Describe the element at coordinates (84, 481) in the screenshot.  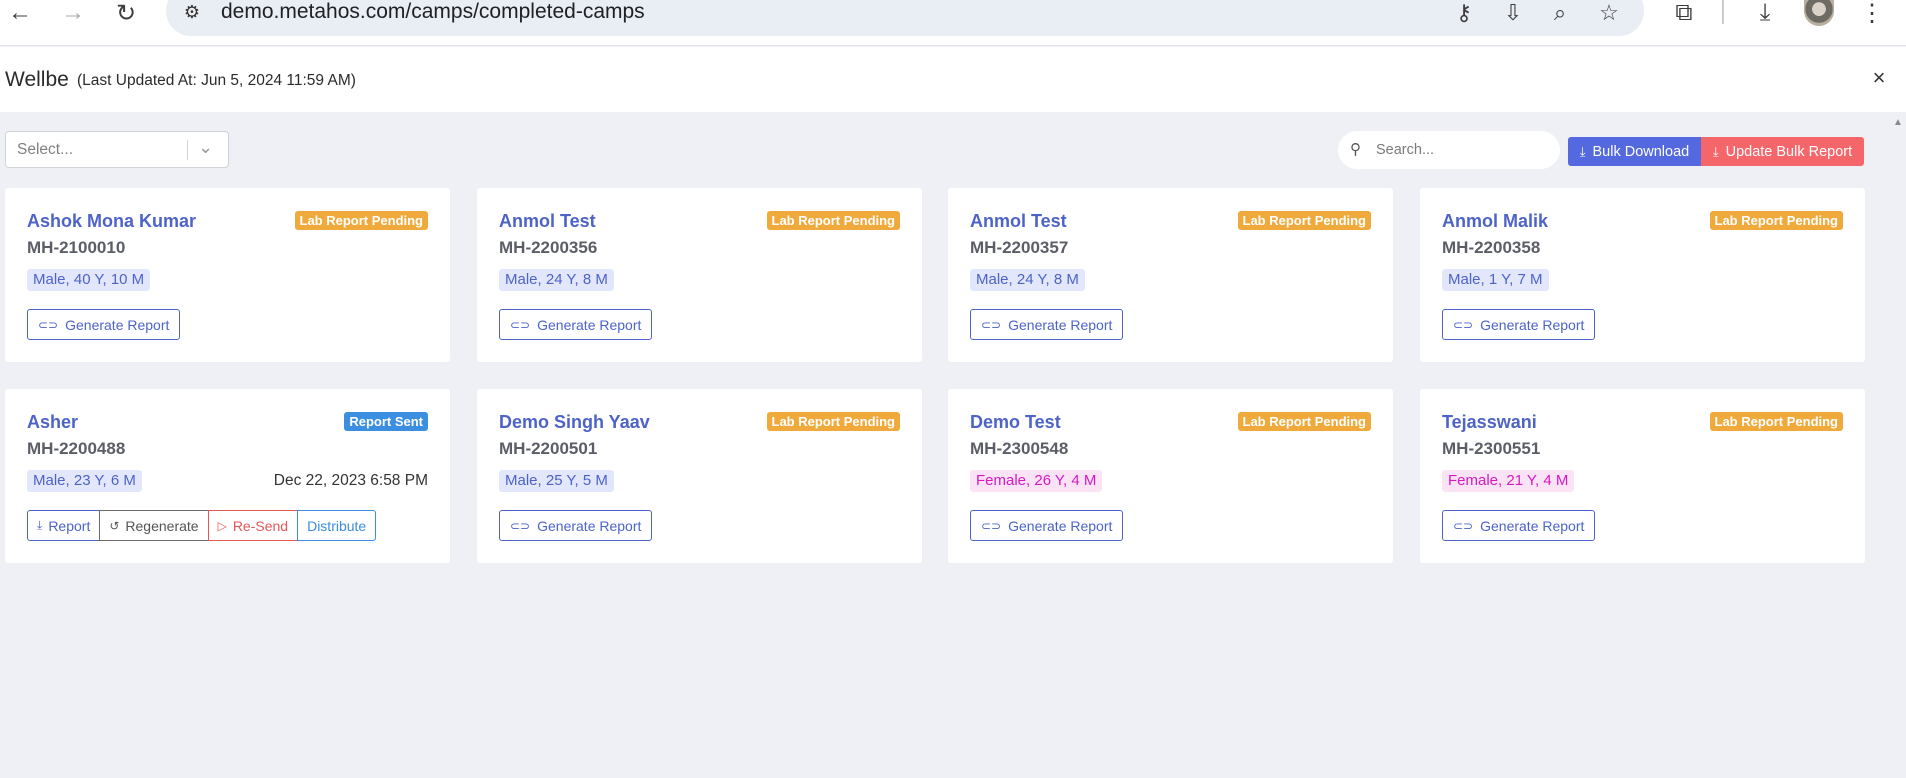
I see `demographic-tag: Male, 23 Y, 6 M` at that location.